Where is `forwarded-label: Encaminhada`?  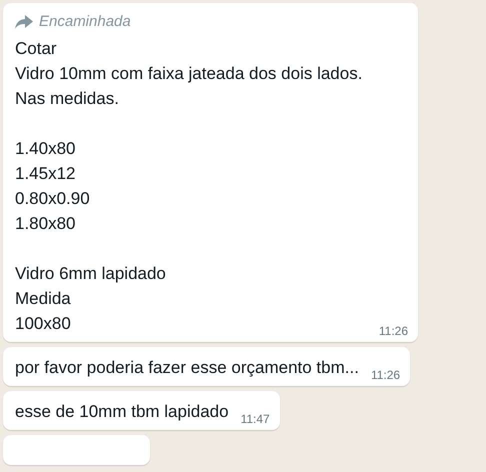 forwarded-label: Encaminhada is located at coordinates (85, 21).